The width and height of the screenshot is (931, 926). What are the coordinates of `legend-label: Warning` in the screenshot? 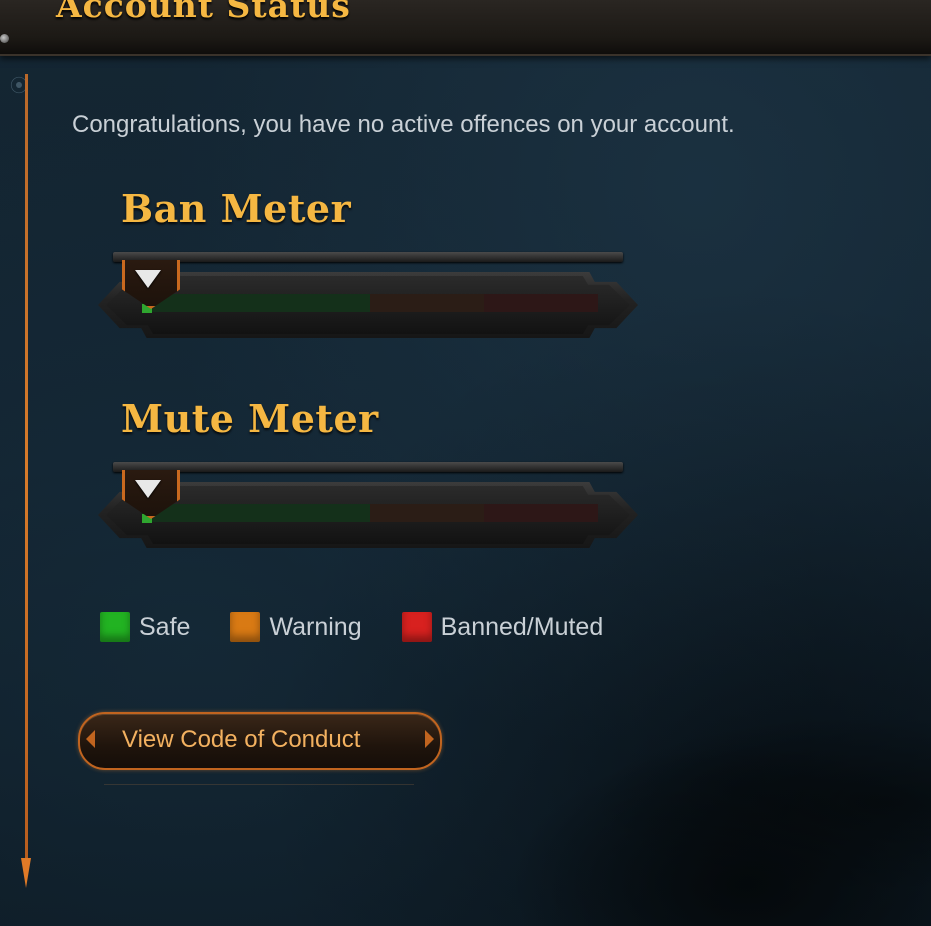 It's located at (315, 626).